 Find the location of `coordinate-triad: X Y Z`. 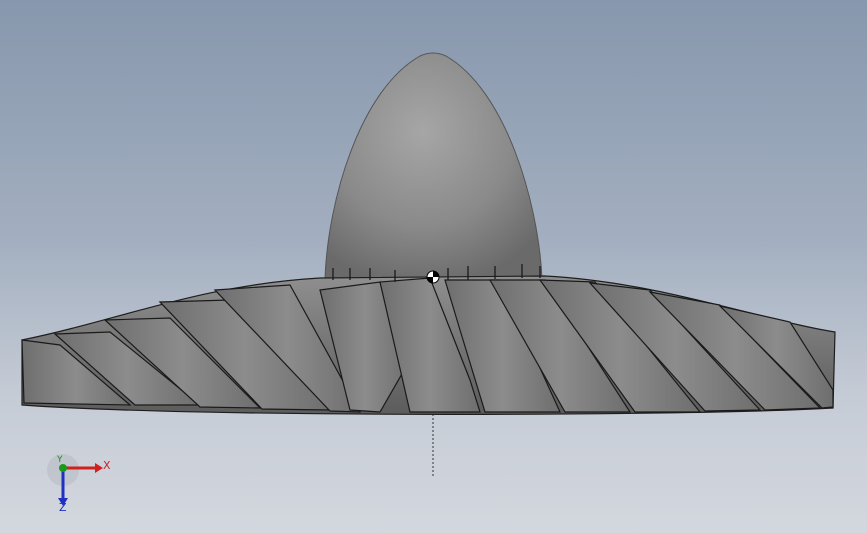

coordinate-triad: X Y Z is located at coordinates (85, 485).